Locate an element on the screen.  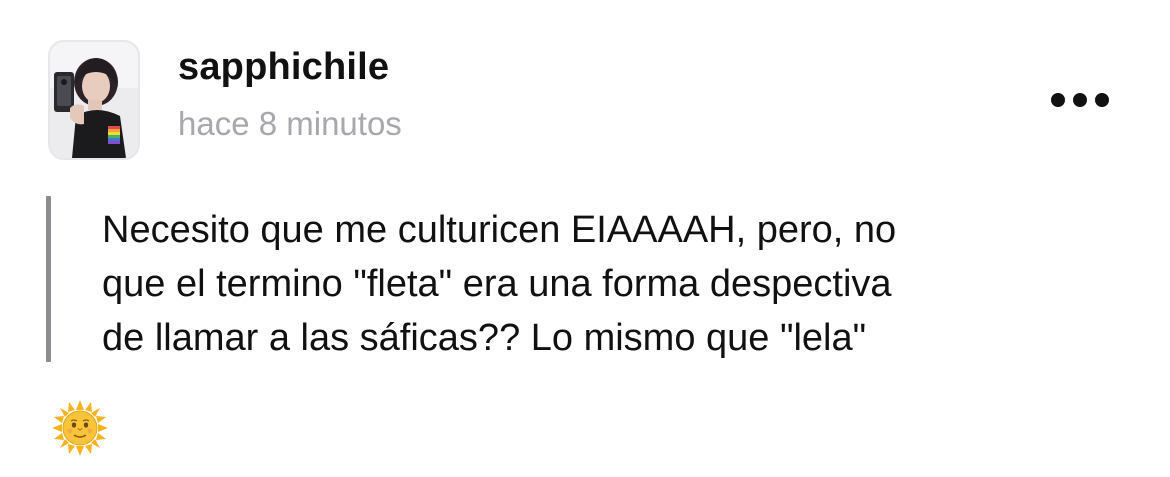
quote-bar is located at coordinates (48, 279).